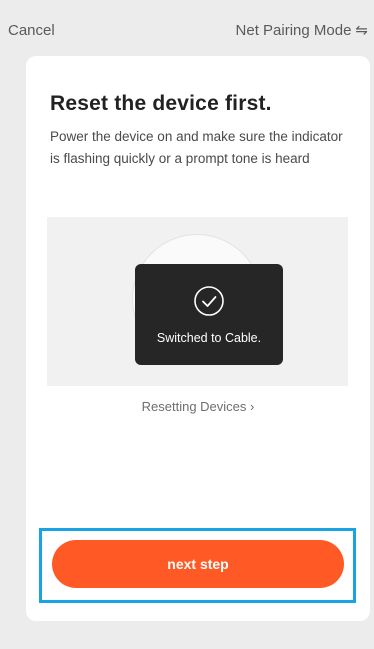 The height and width of the screenshot is (649, 374). Describe the element at coordinates (361, 30) in the screenshot. I see `swap-icon: ⇋` at that location.